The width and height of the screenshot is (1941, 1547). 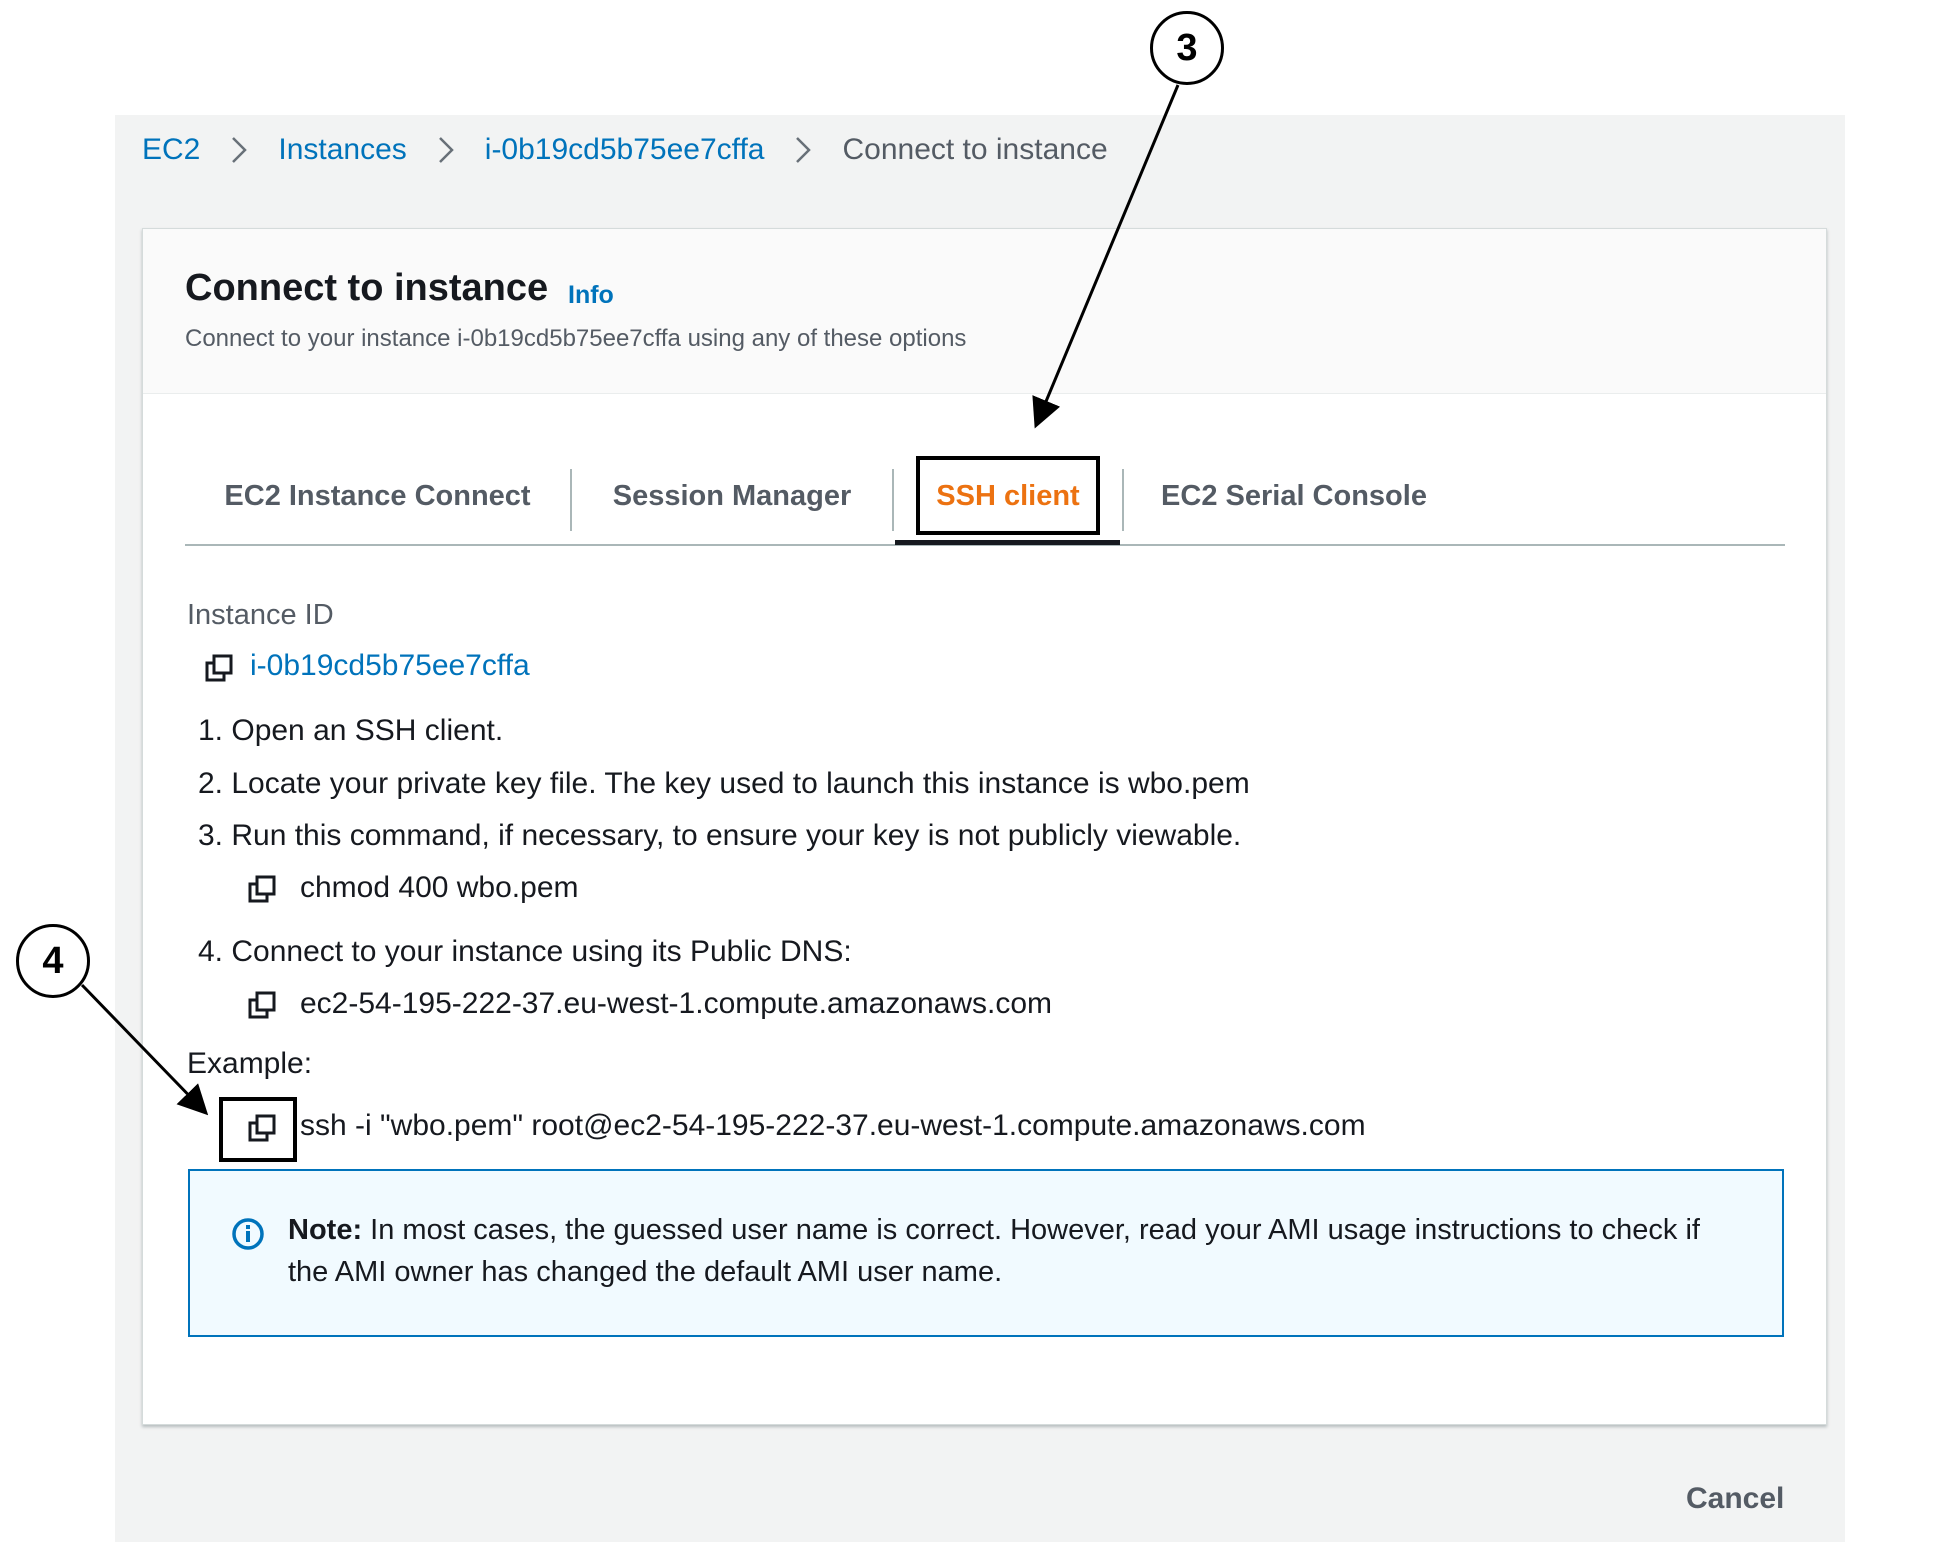 I want to click on breadcrumb-current: Connect to instance, so click(x=975, y=149).